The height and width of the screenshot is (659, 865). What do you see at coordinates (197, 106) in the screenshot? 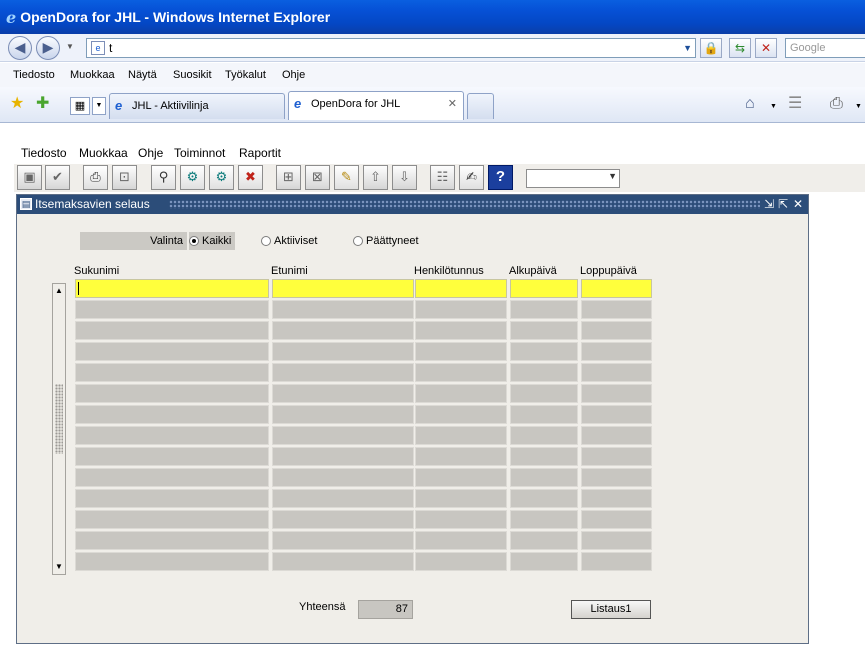
I see `tab-jhl-aktiivilinja: e JHL - Aktiivilinja` at bounding box center [197, 106].